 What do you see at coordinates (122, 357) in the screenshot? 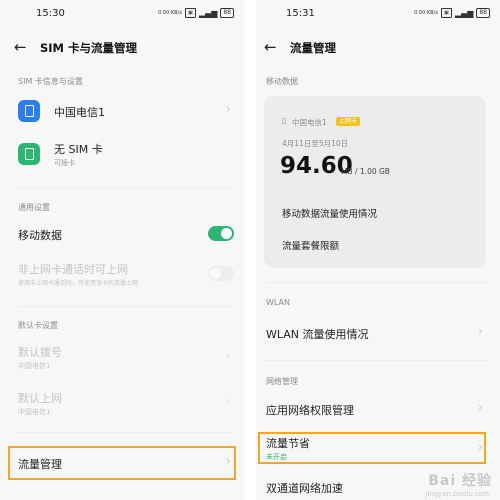
I see `default-dial-row: 默认拨号 中国电信1 ›` at bounding box center [122, 357].